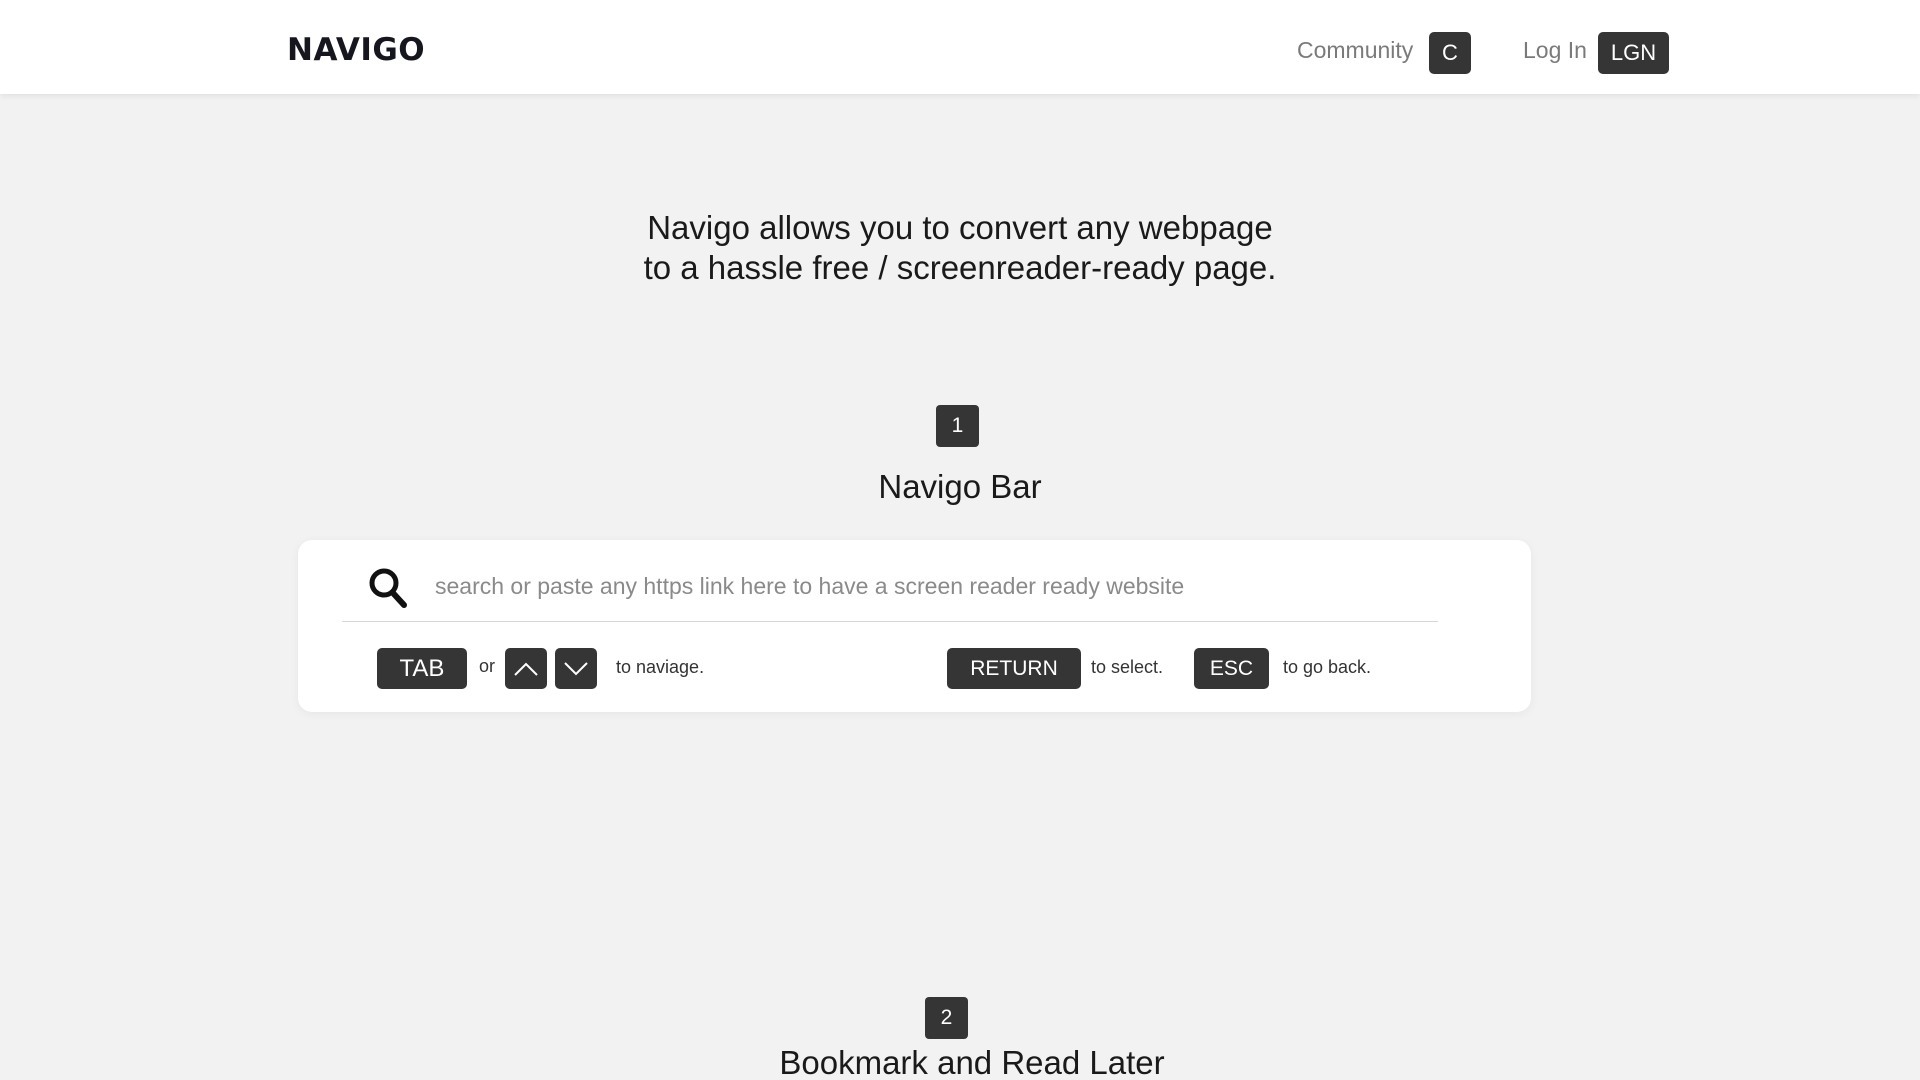 The height and width of the screenshot is (1080, 1920). What do you see at coordinates (1327, 667) in the screenshot?
I see `back-hint: to go back.` at bounding box center [1327, 667].